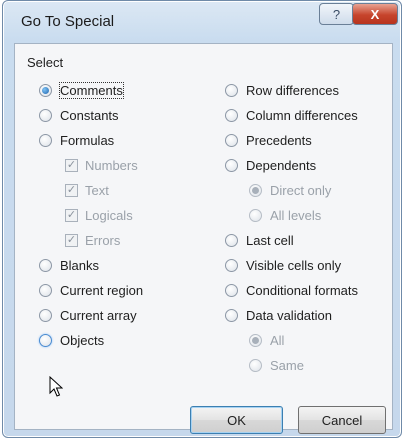 The image size is (405, 440). I want to click on checkbox-text: ✓ Text, so click(87, 190).